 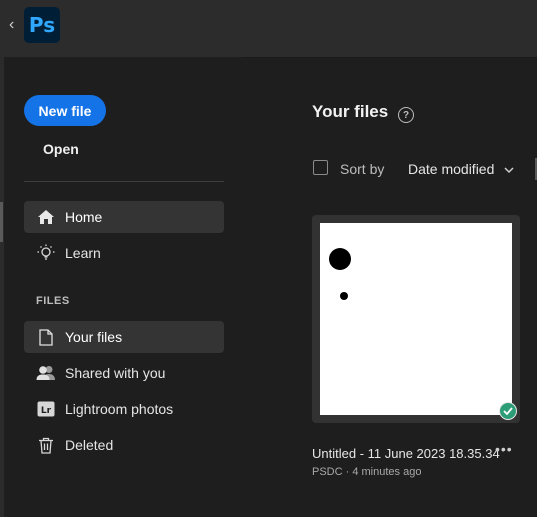 I want to click on thumbnail-dot-small, so click(x=344, y=296).